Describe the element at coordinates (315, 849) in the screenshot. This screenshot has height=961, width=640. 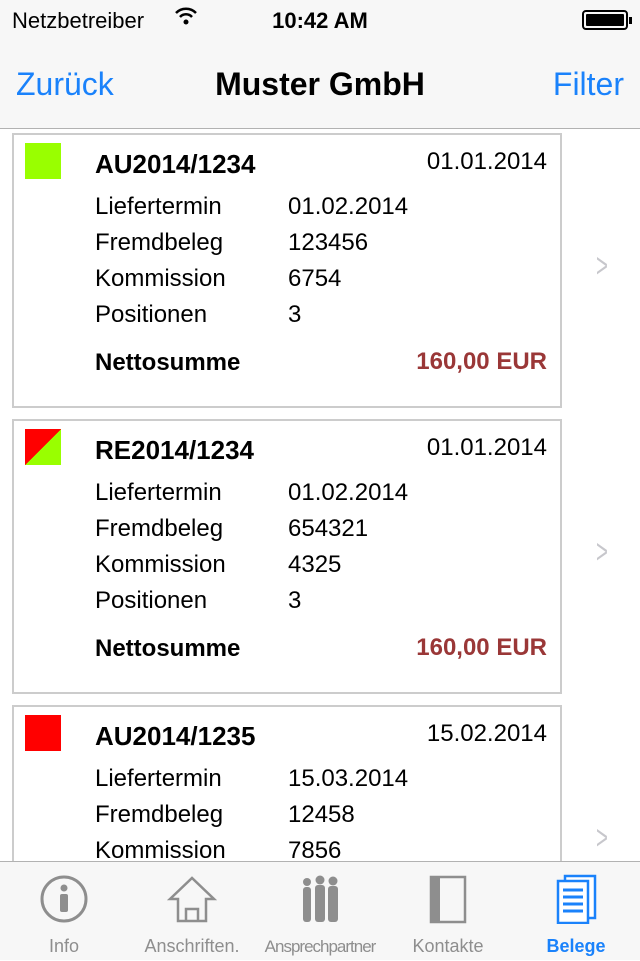
I see `value: 7856` at that location.